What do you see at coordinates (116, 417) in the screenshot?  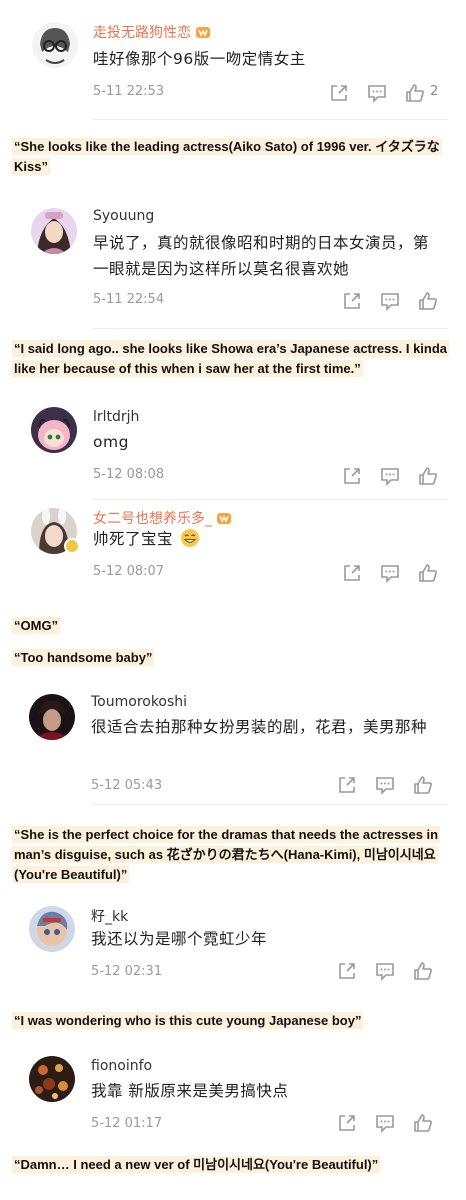 I see `username: lrltdrjh` at bounding box center [116, 417].